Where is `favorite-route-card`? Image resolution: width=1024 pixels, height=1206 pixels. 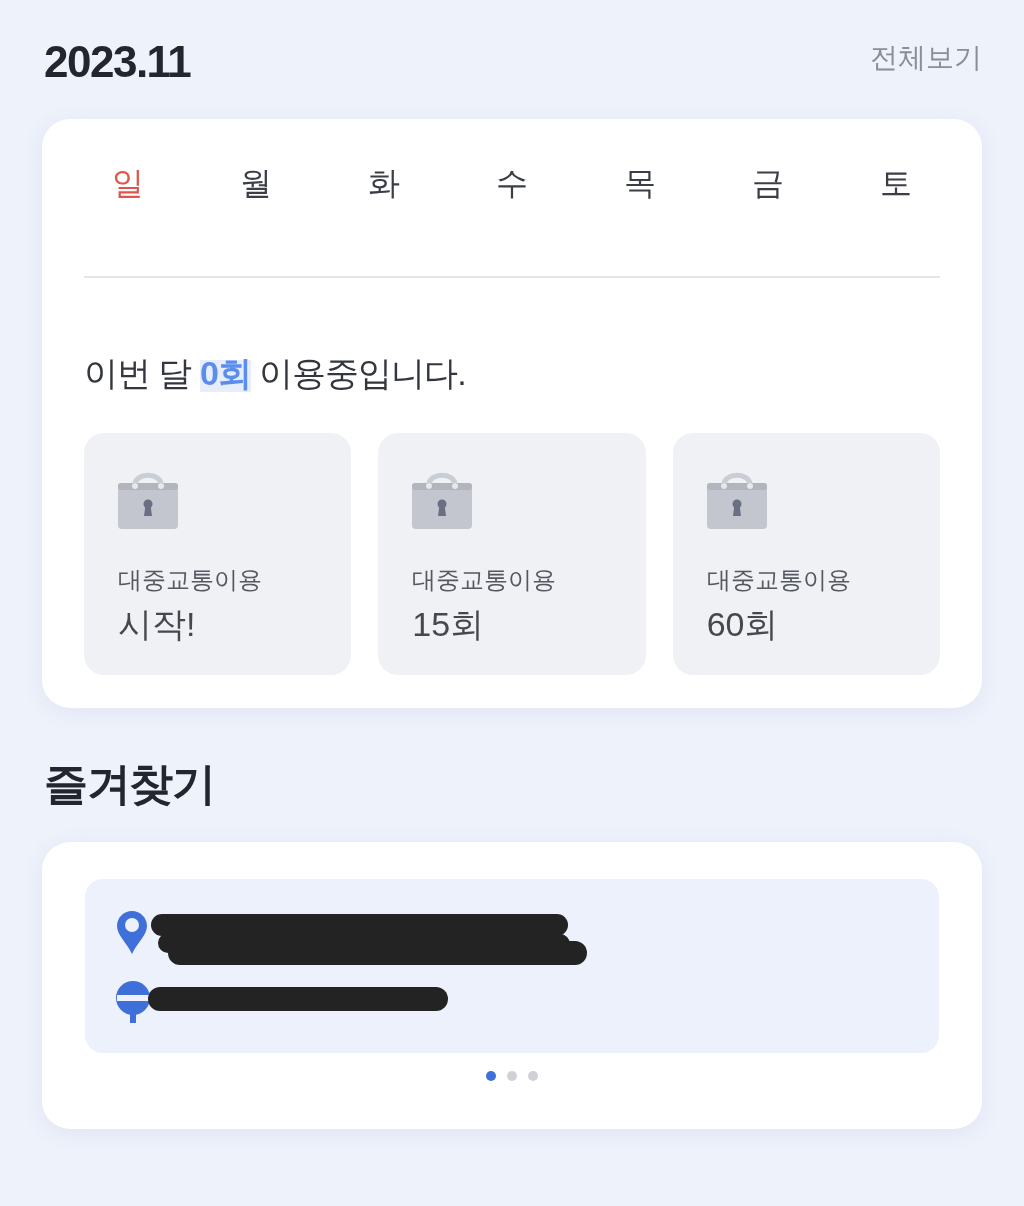
favorite-route-card is located at coordinates (512, 966).